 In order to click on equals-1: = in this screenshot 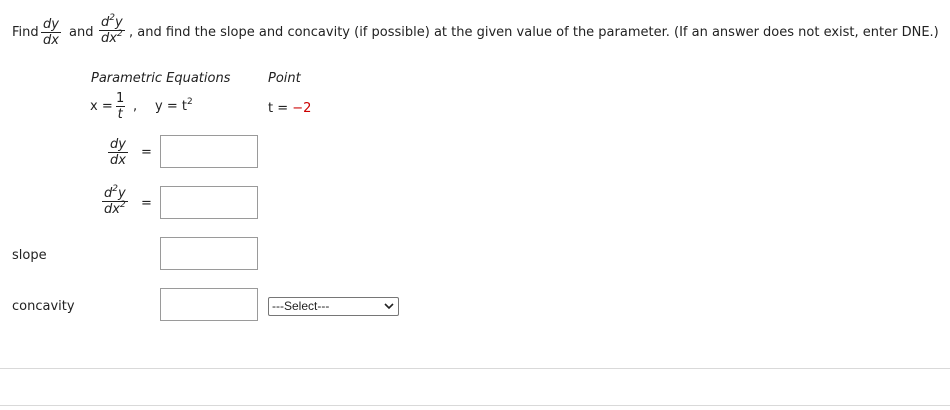, I will do `click(146, 152)`.